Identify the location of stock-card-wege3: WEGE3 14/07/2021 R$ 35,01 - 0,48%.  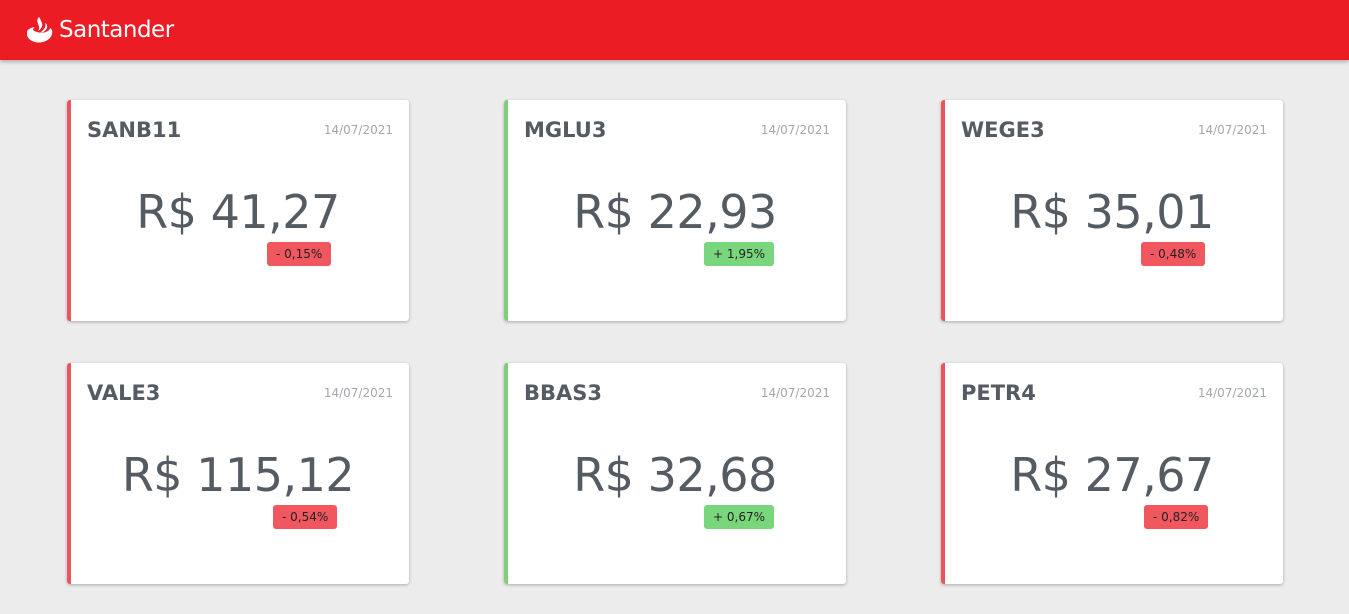
(1112, 210).